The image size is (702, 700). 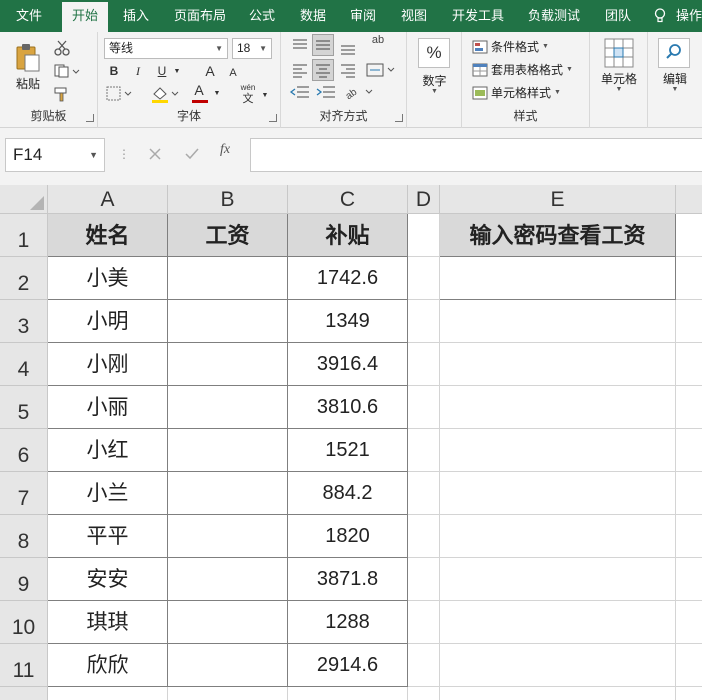 What do you see at coordinates (558, 235) in the screenshot?
I see `password-header-cell: 输入密码查看工资` at bounding box center [558, 235].